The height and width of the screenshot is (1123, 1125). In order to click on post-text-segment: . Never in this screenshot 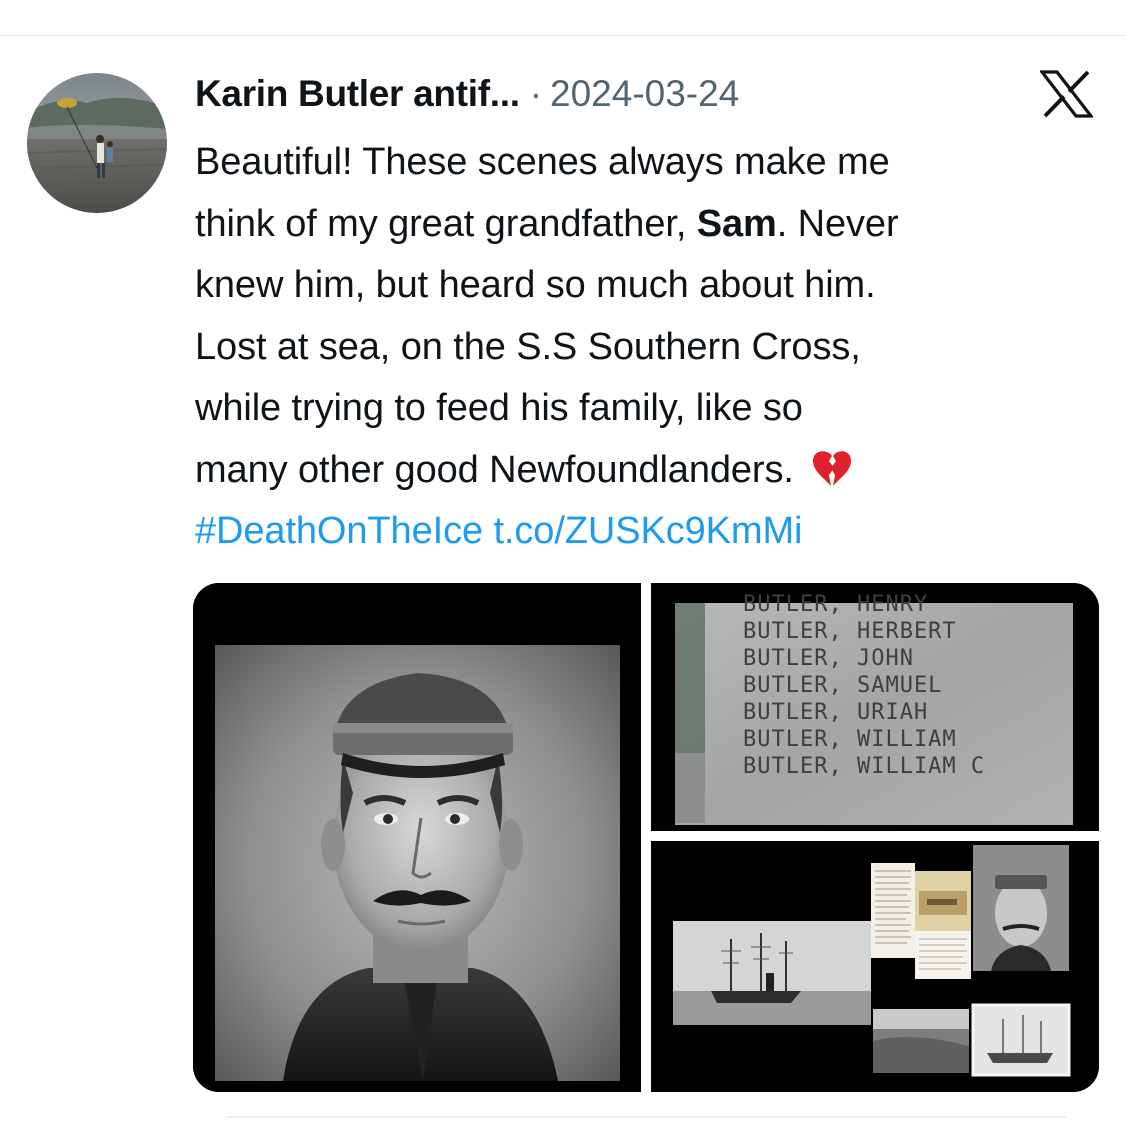, I will do `click(837, 223)`.